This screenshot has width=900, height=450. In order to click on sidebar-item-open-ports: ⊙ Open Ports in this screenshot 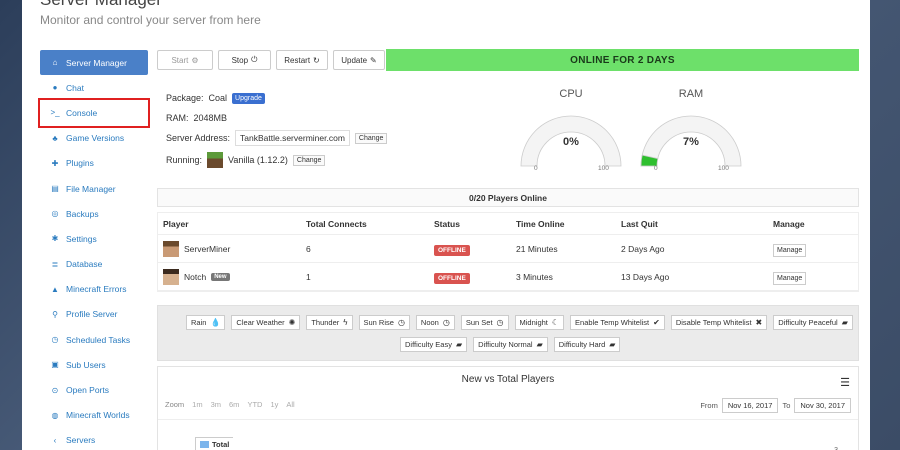, I will do `click(94, 389)`.